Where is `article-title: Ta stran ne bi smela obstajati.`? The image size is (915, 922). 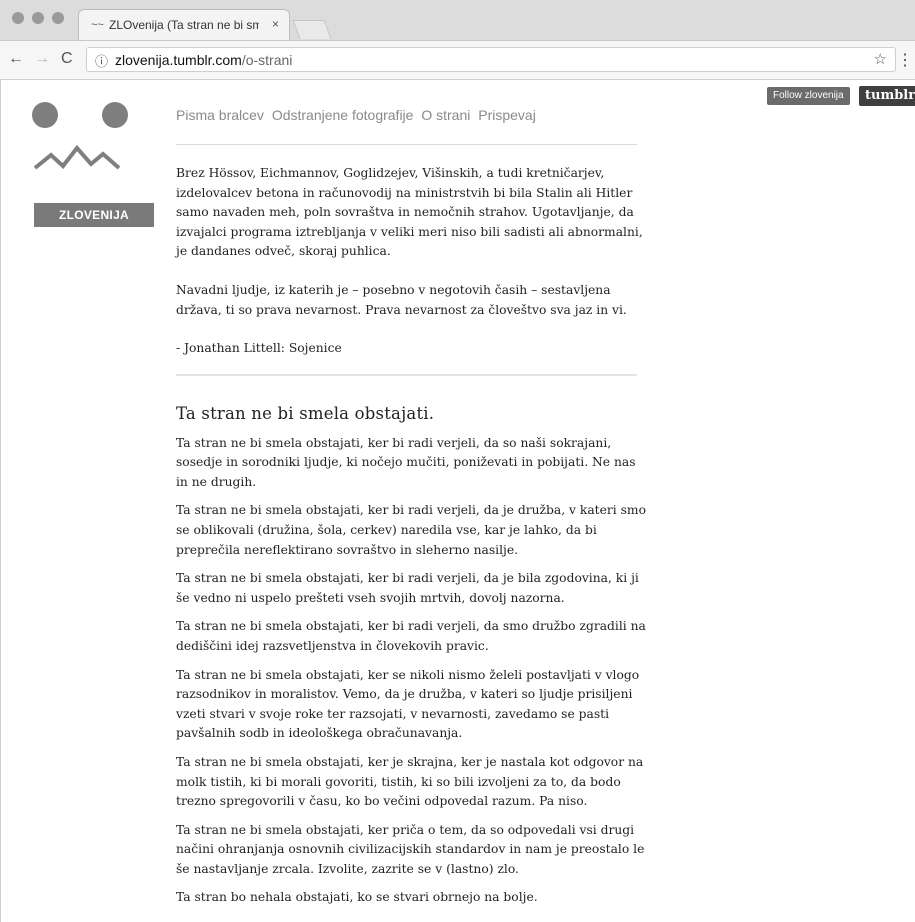
article-title: Ta stran ne bi smela obstajati. is located at coordinates (305, 413).